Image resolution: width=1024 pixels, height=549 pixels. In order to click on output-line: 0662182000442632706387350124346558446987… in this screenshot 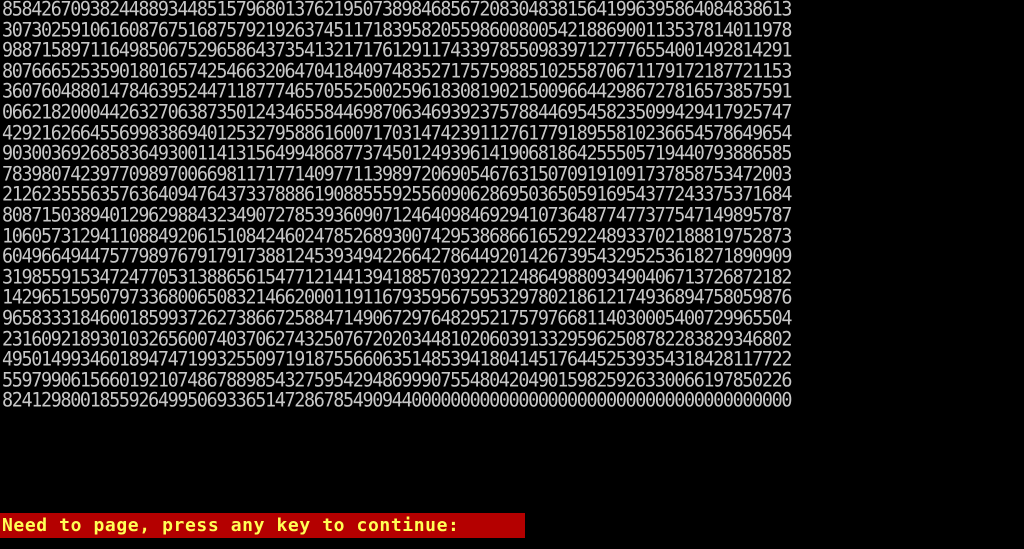, I will do `click(397, 113)`.